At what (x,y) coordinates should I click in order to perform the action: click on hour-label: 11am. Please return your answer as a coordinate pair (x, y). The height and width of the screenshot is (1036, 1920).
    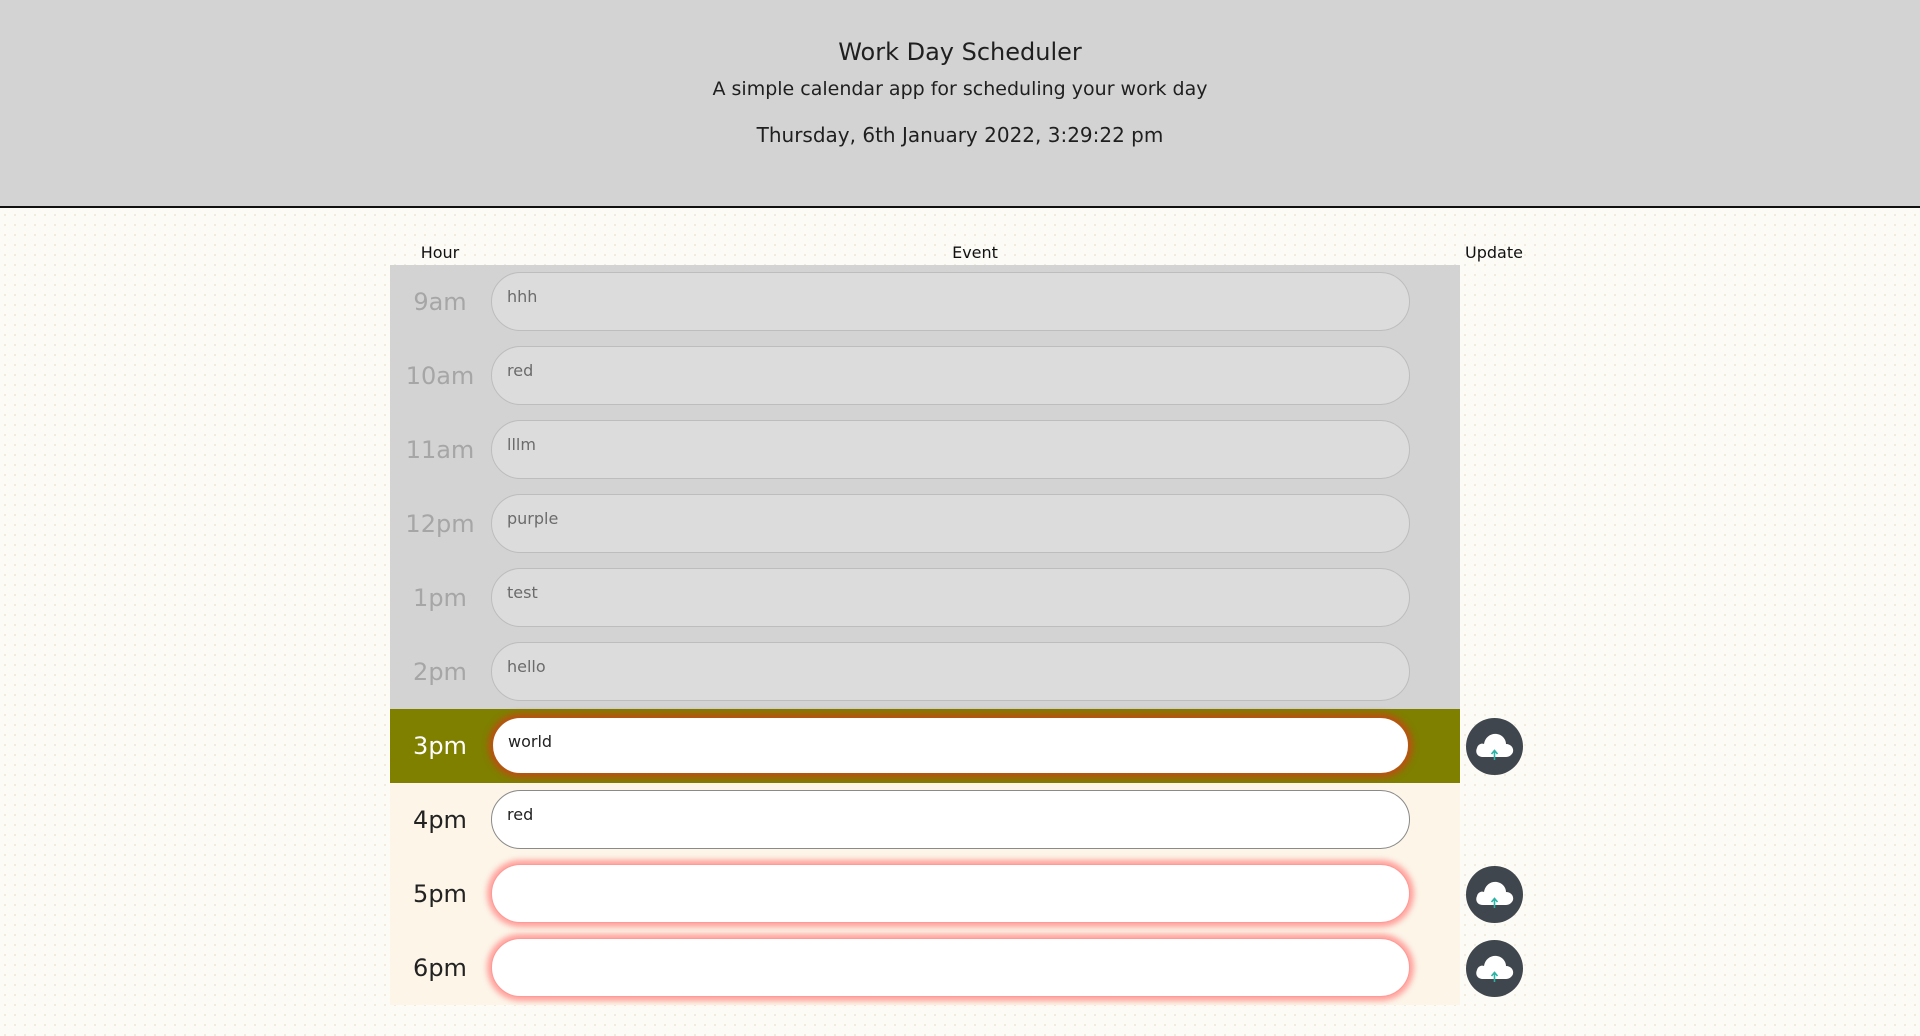
    Looking at the image, I should click on (440, 450).